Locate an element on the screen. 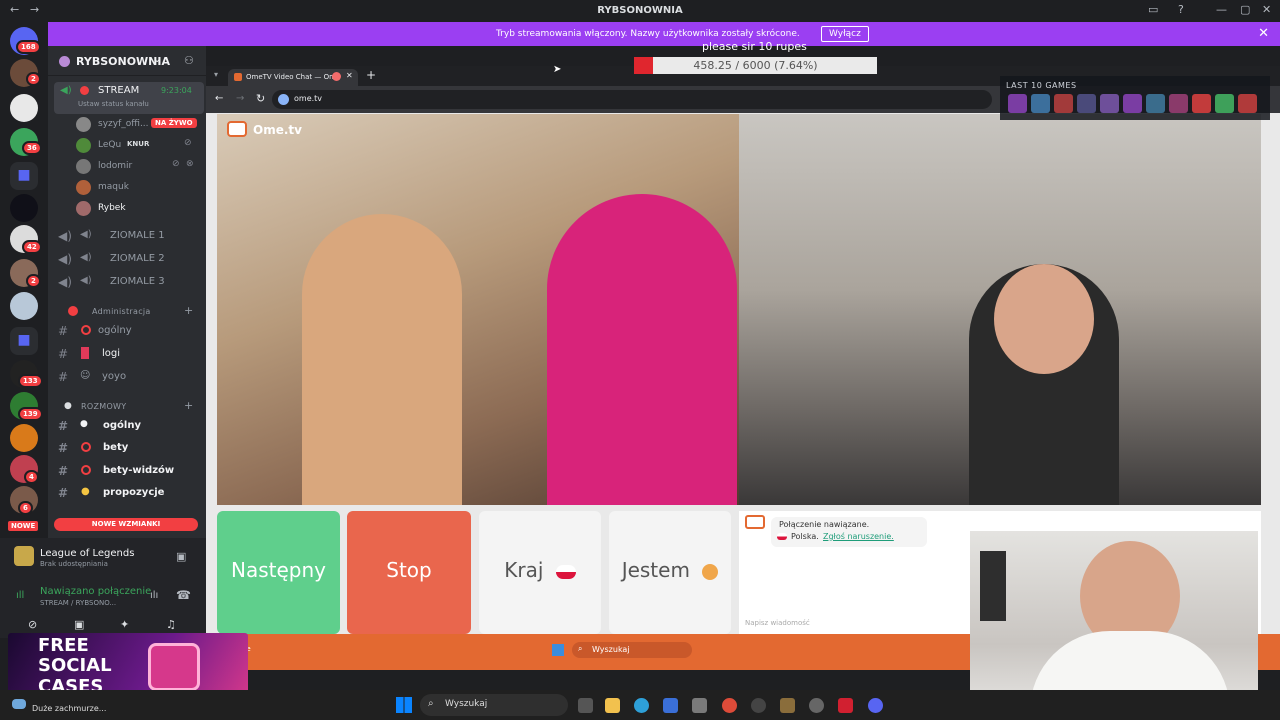  text-channel: # bety-widzów is located at coordinates (127, 471).